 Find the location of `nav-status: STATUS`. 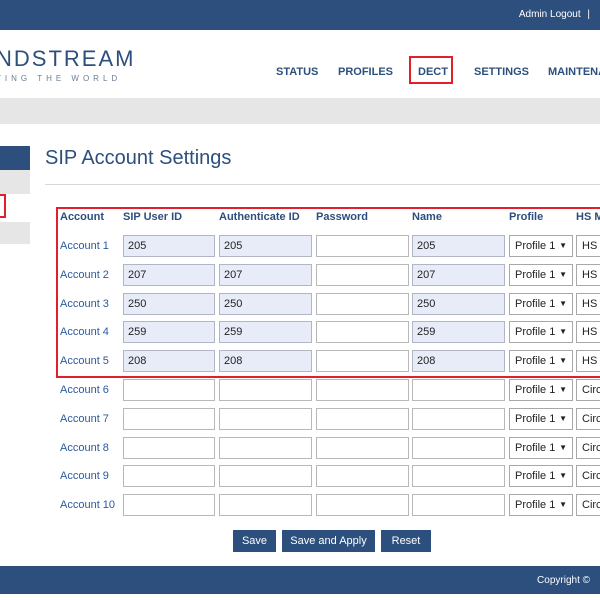

nav-status: STATUS is located at coordinates (297, 72).